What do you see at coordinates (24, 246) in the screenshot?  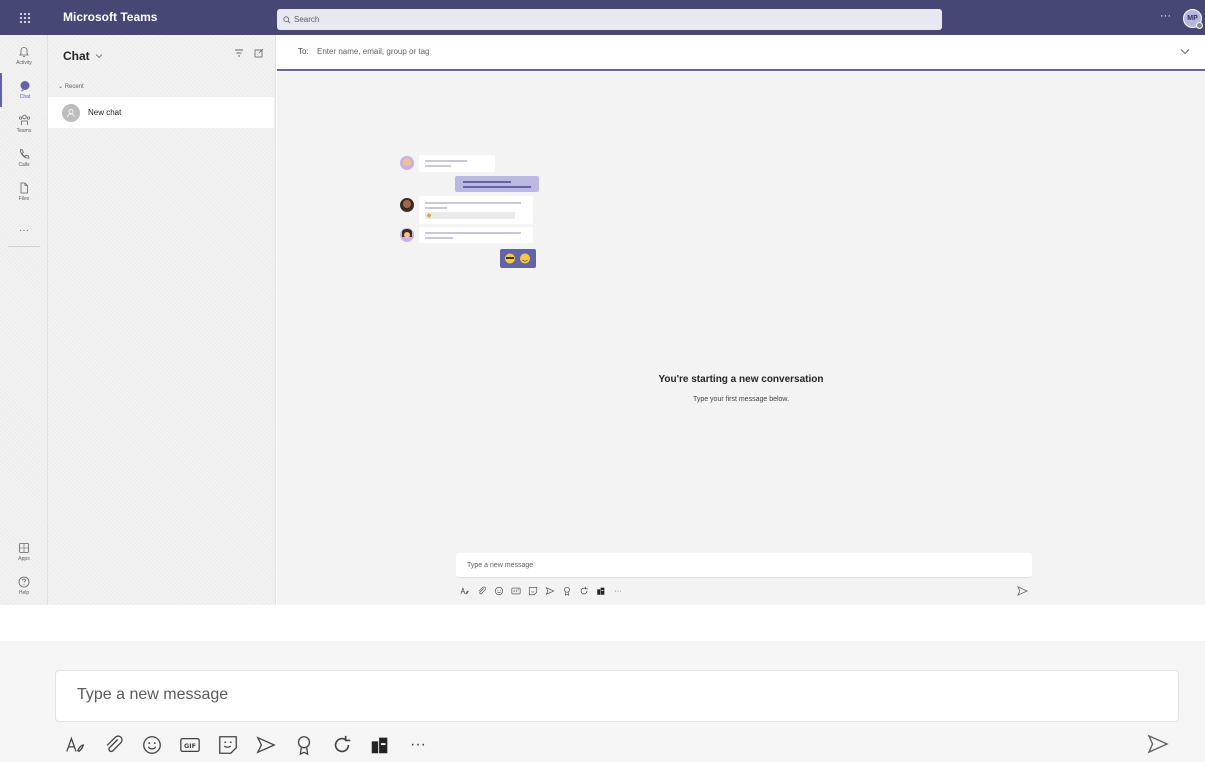 I see `divider` at bounding box center [24, 246].